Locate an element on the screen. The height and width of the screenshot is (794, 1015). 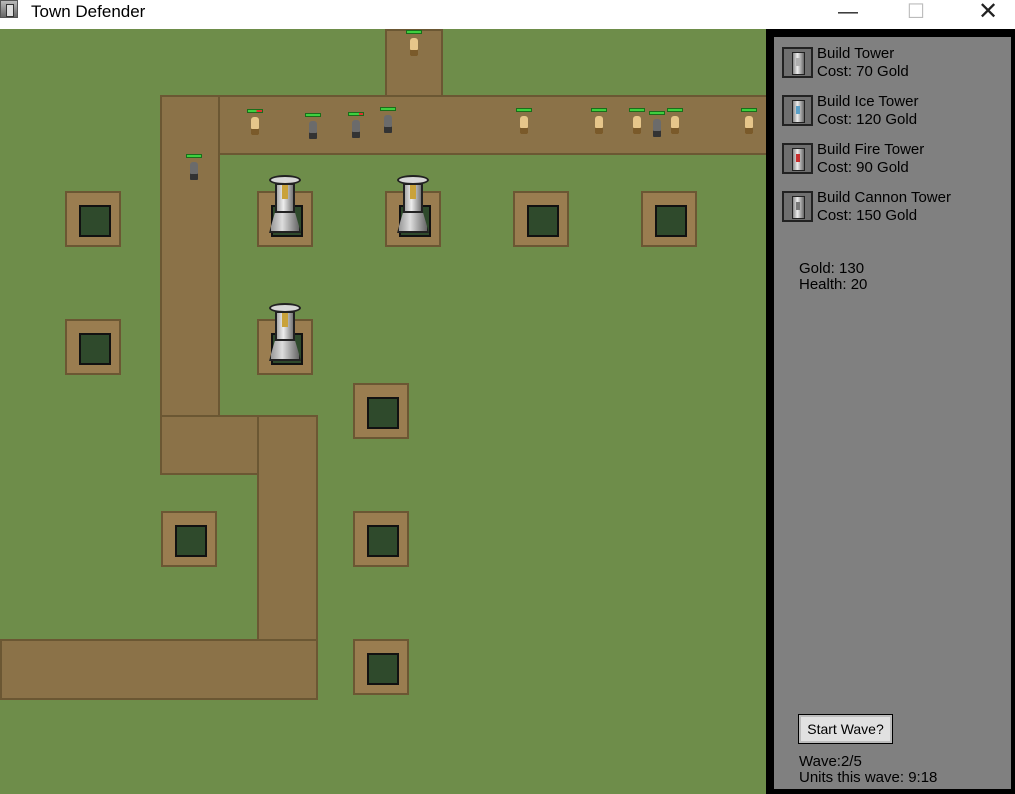
wave-info: Wave:2/5 Units this wave: 9:18 is located at coordinates (868, 770).